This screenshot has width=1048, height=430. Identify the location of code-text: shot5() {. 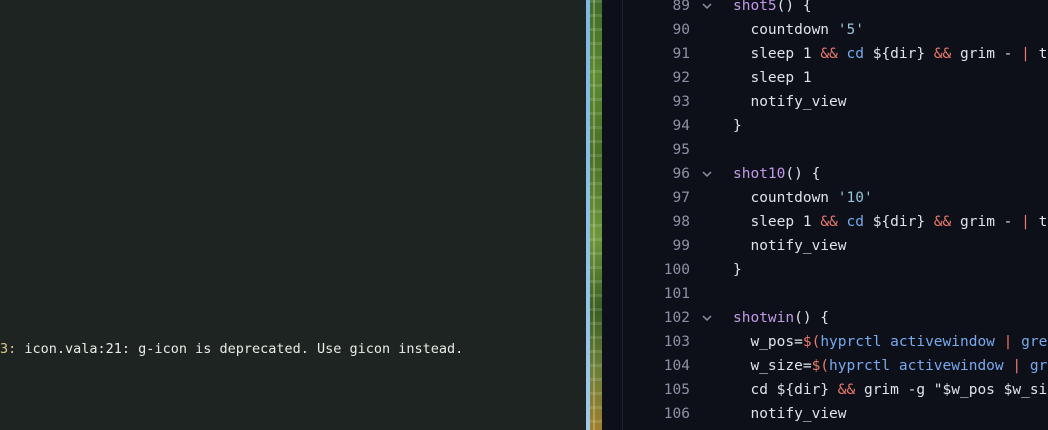
(772, 9).